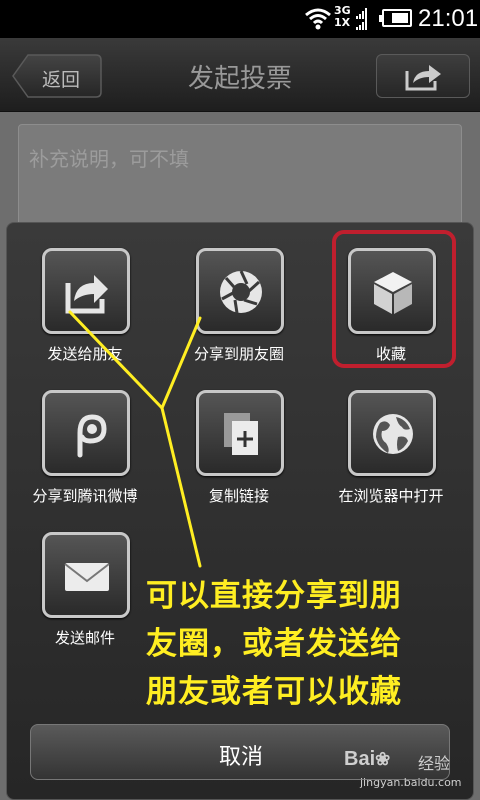 The width and height of the screenshot is (480, 800). I want to click on share-item-tencent-weibo: 分享到腾讯微博, so click(85, 434).